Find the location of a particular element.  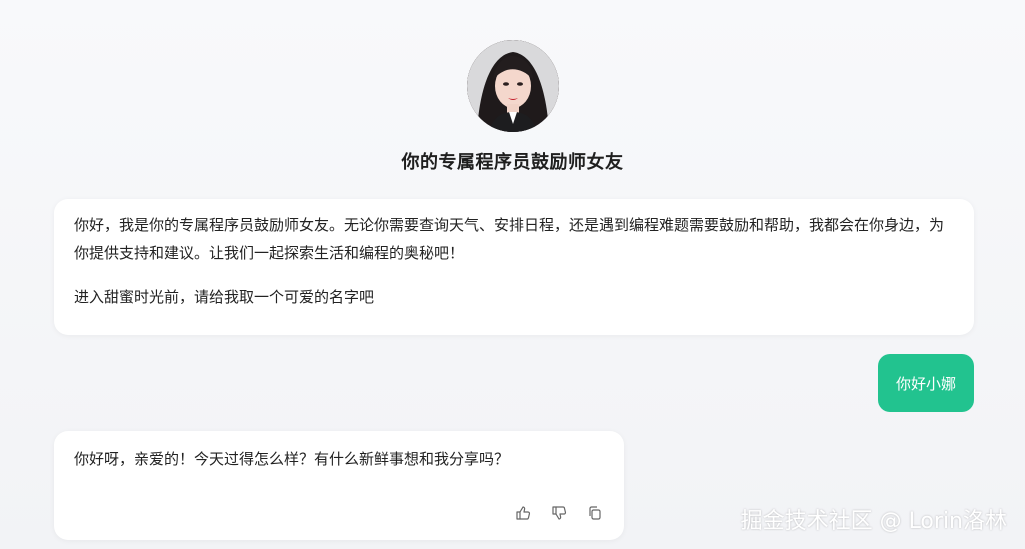

assistant-avatar is located at coordinates (512, 86).